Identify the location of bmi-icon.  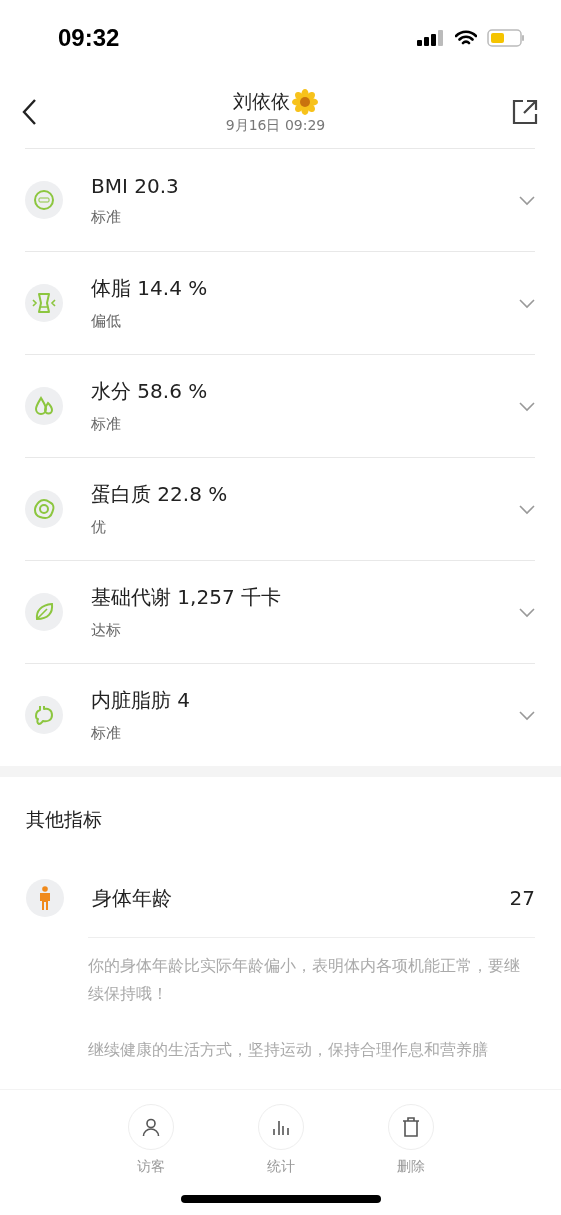
(44, 200).